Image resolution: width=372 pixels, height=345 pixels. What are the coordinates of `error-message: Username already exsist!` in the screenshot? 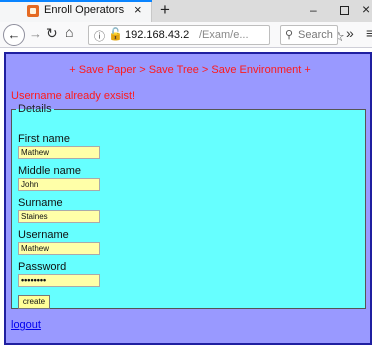 It's located at (73, 96).